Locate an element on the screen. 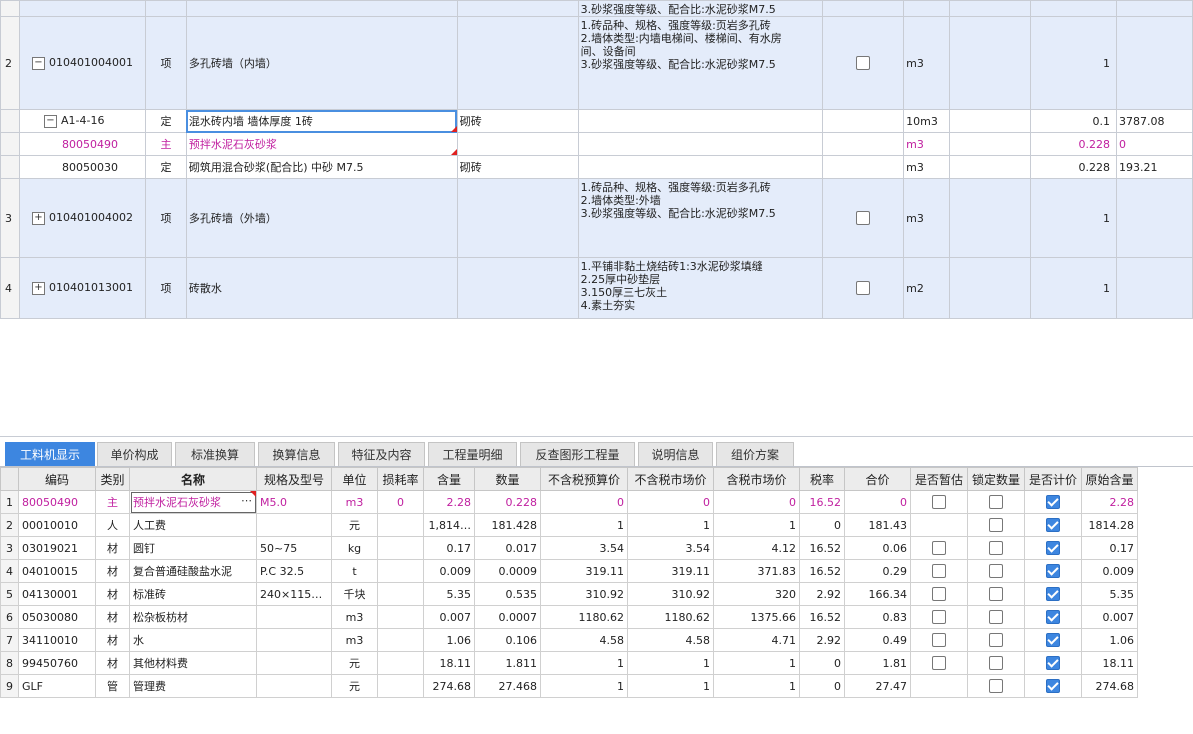  loss-cell: 0 is located at coordinates (400, 502).